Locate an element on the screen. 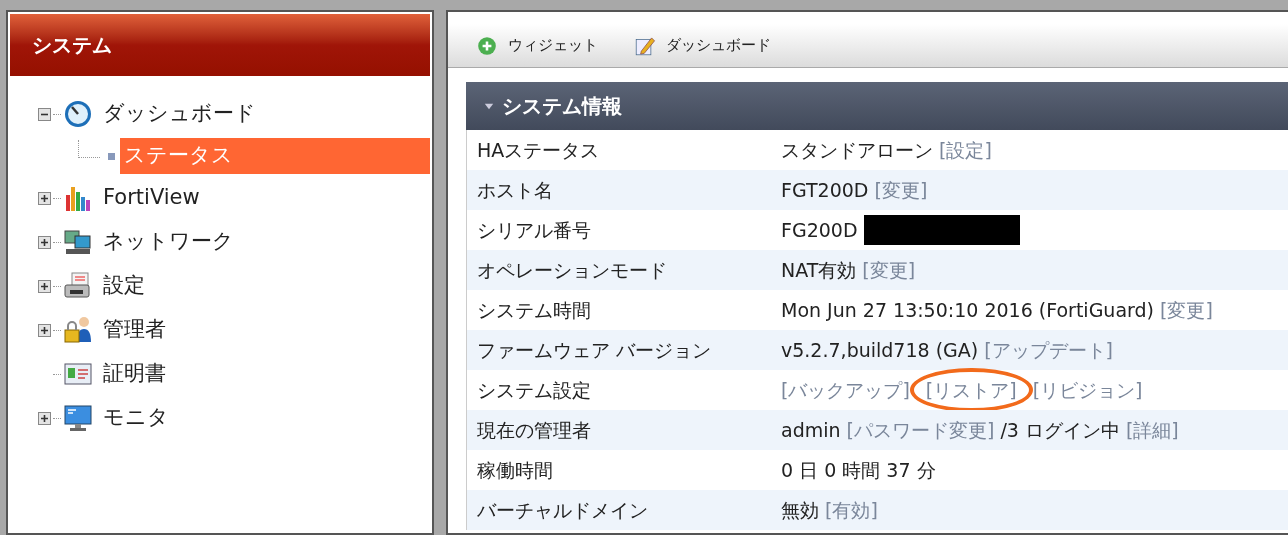 This screenshot has height=535, width=1288. printer-icon is located at coordinates (78, 286).